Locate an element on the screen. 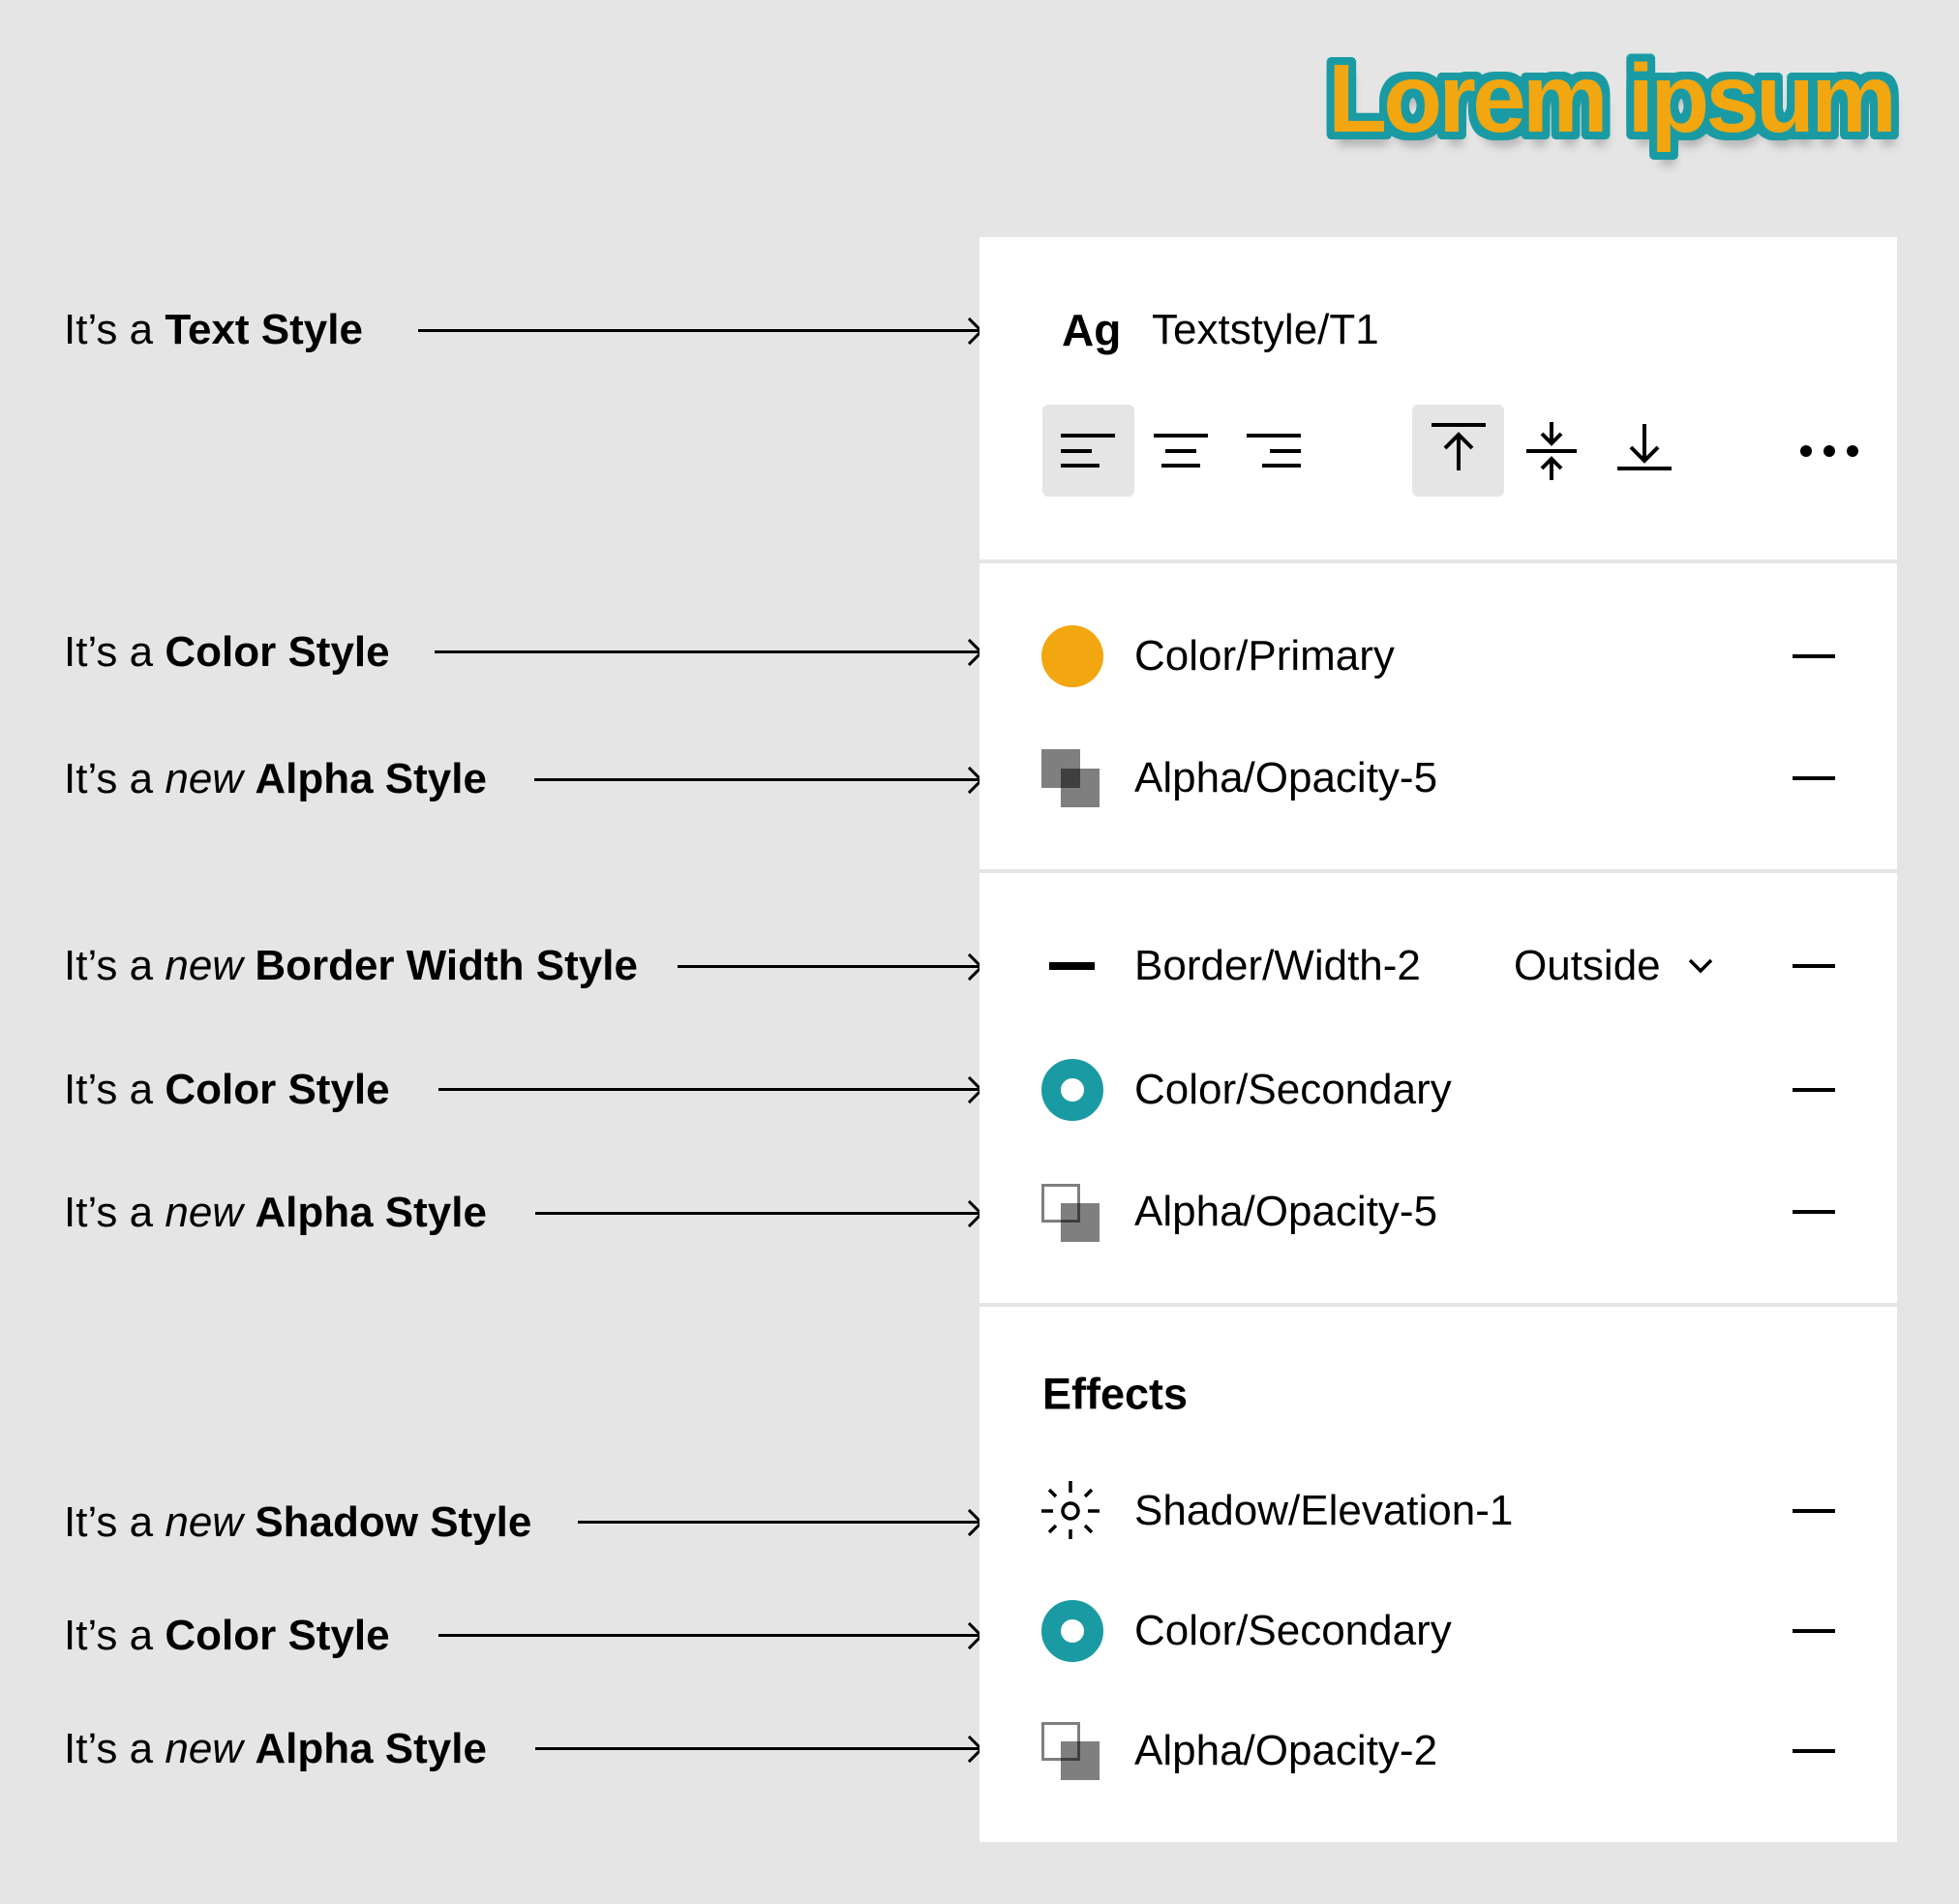  page-title: Lorem ipsum is located at coordinates (1612, 99).